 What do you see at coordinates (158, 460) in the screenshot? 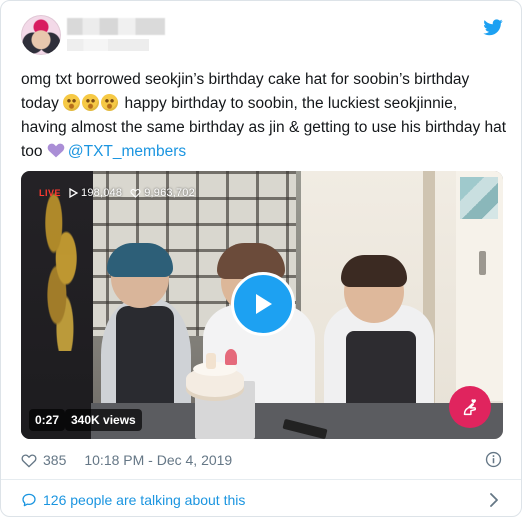
I see `tweet-timestamp: 10:18 PM - Dec 4, 2019` at bounding box center [158, 460].